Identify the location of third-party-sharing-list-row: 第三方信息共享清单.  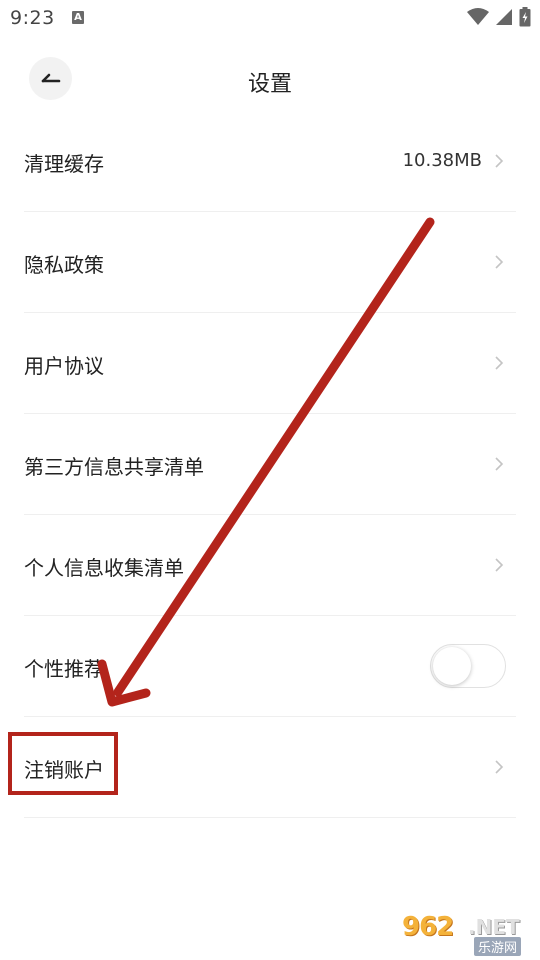
(270, 464).